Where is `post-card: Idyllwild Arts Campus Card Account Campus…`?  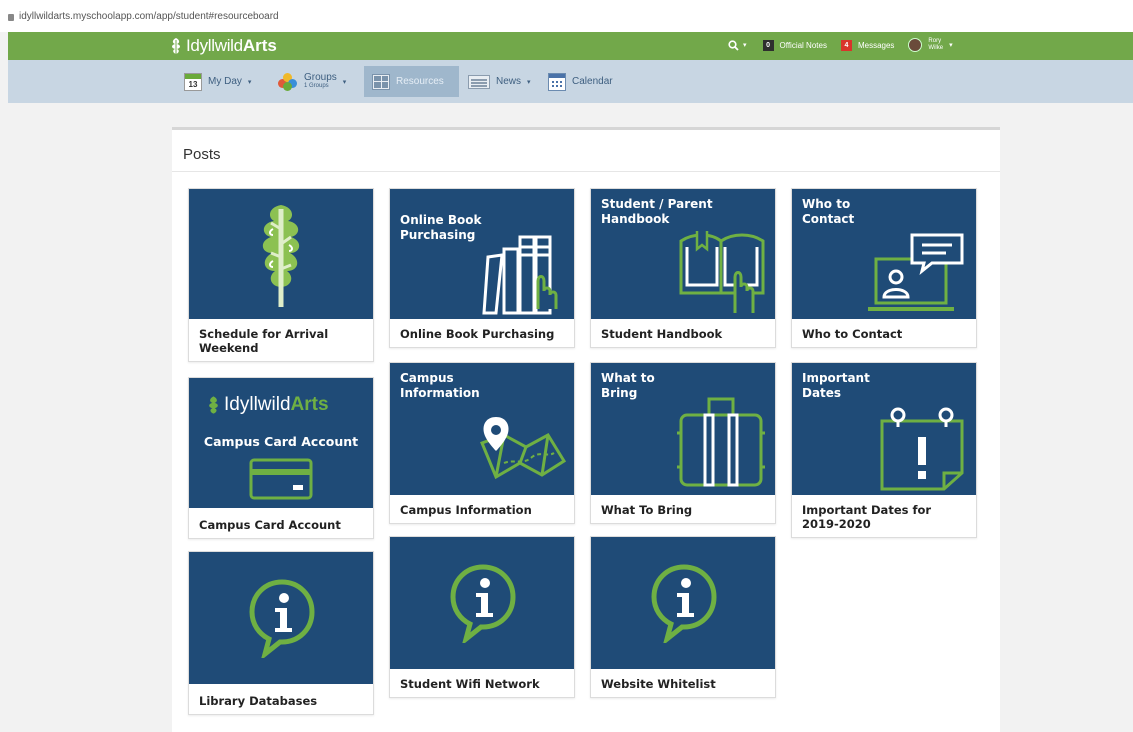
post-card: Idyllwild Arts Campus Card Account Campus… is located at coordinates (281, 458).